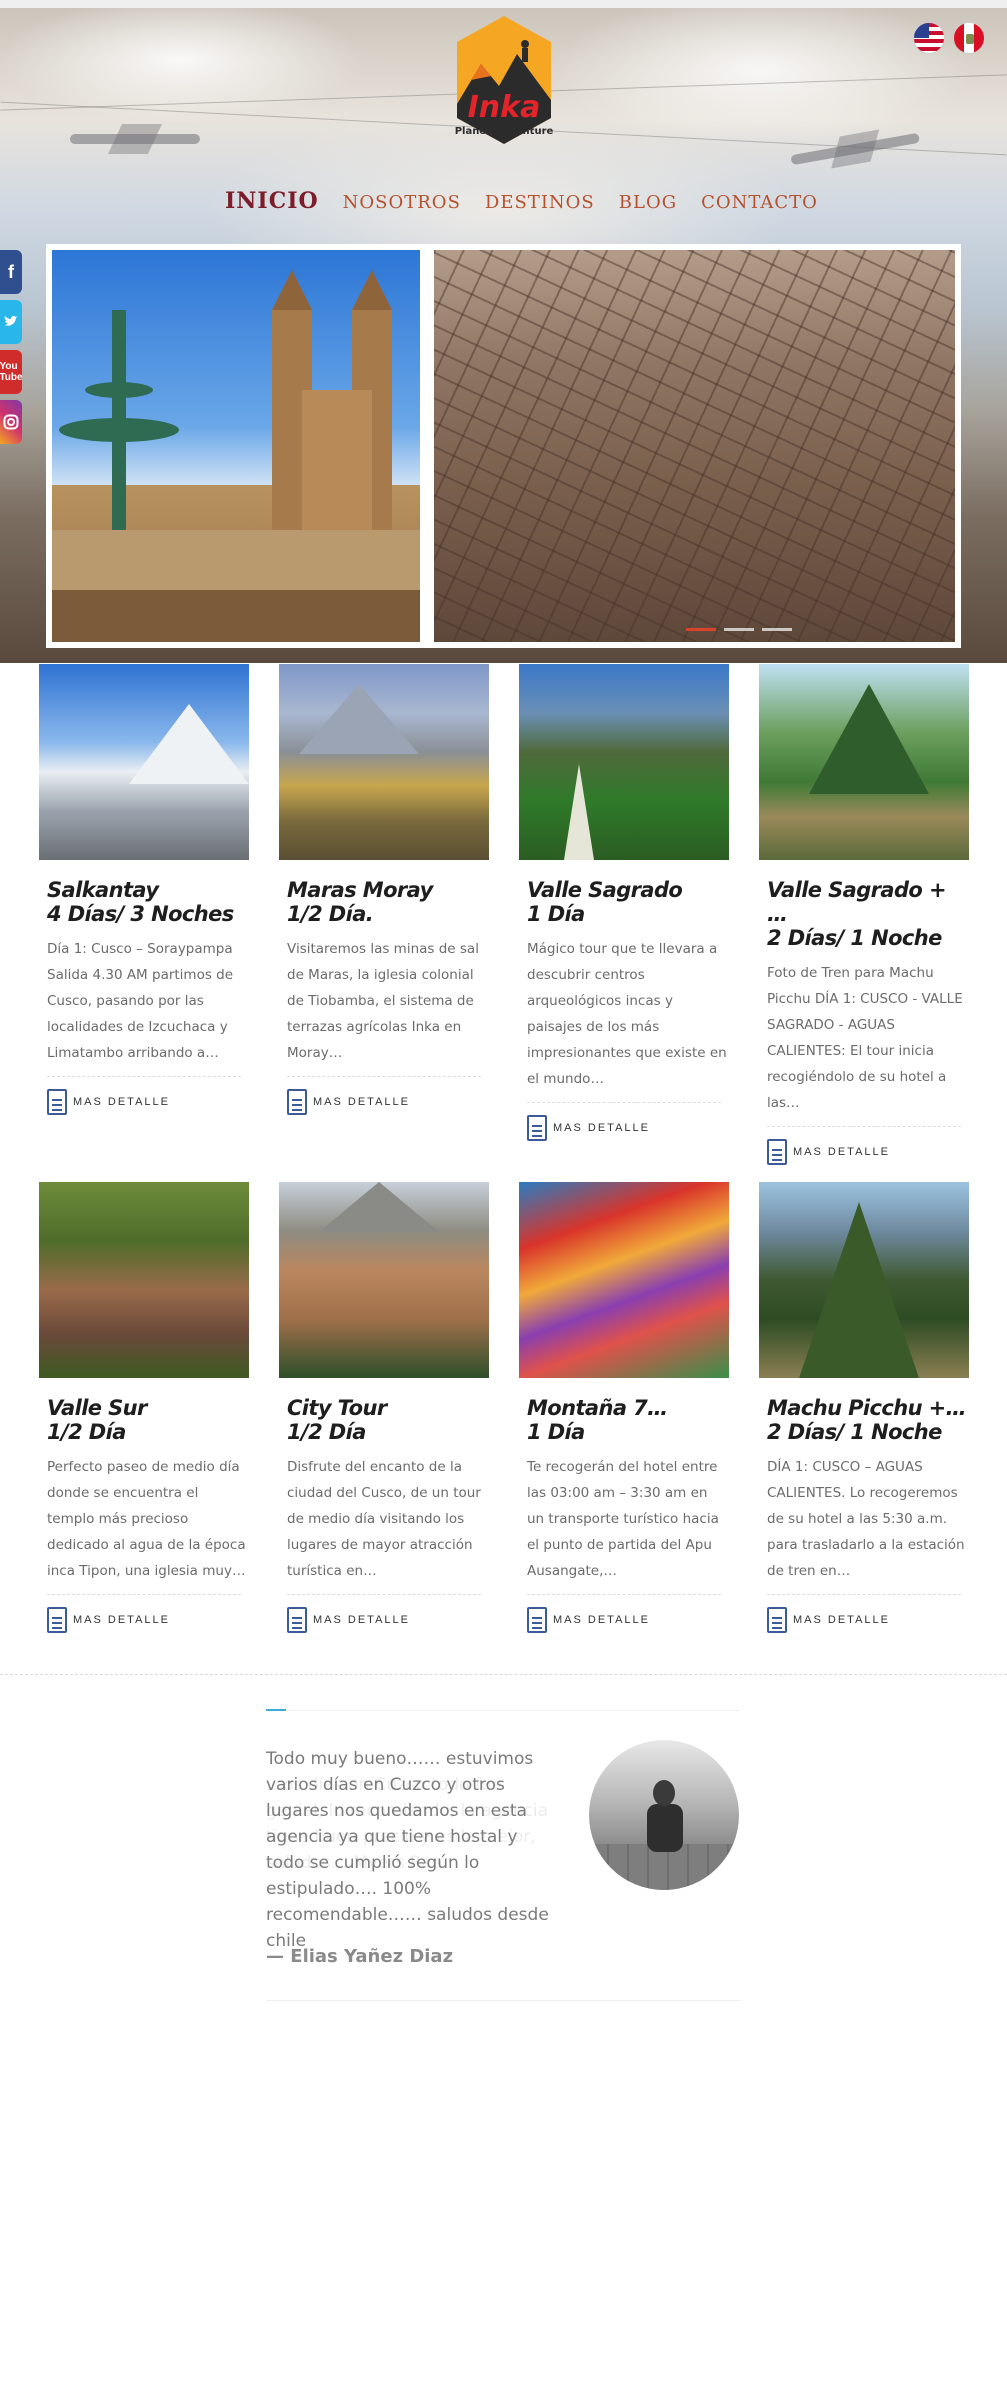 The image size is (1007, 2384). Describe the element at coordinates (864, 1280) in the screenshot. I see `tour-image-machu-picchu` at that location.